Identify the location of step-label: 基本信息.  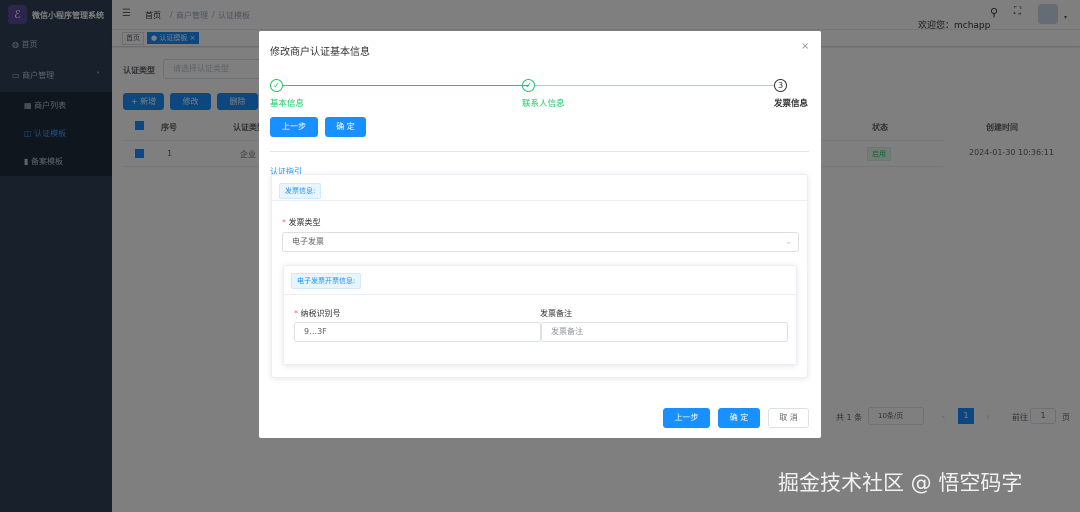
(287, 104).